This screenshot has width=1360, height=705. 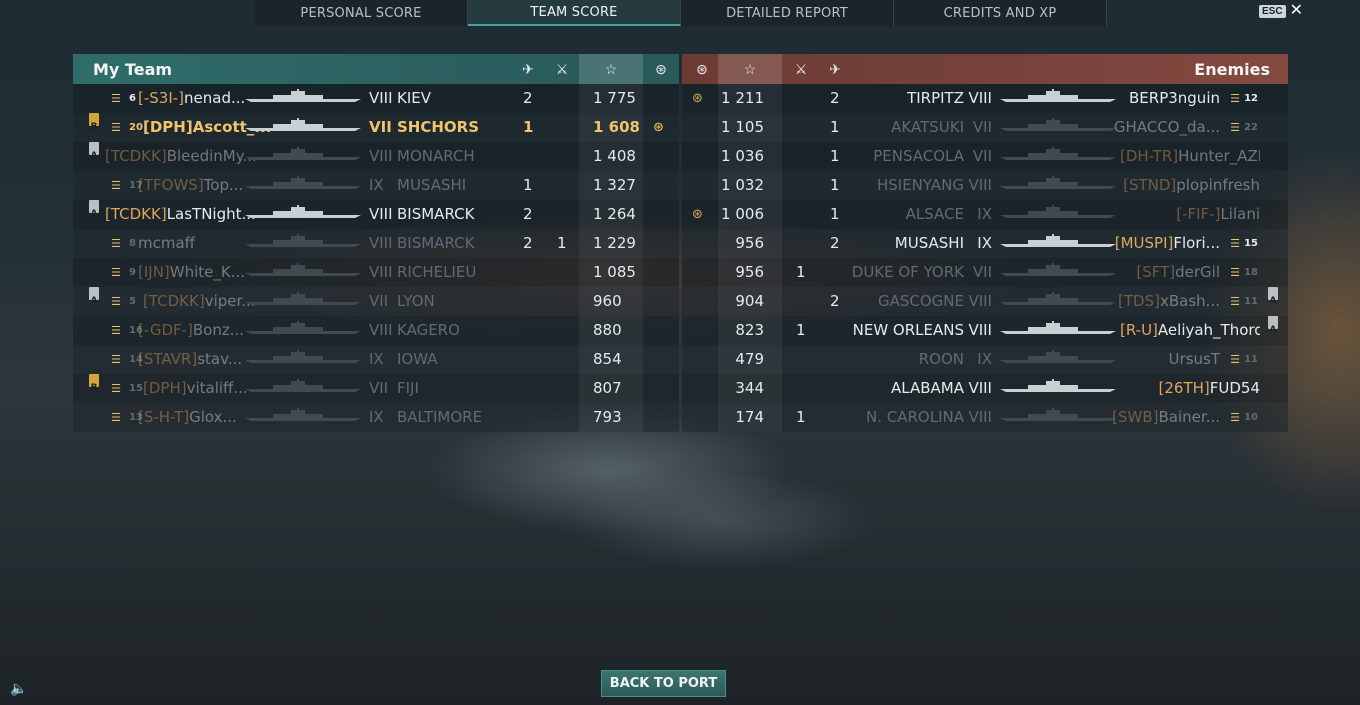 What do you see at coordinates (985, 330) in the screenshot?
I see `table-row: 823 1 NEW ORLEANS VIII [R-U]Aeliyah_Thord A` at bounding box center [985, 330].